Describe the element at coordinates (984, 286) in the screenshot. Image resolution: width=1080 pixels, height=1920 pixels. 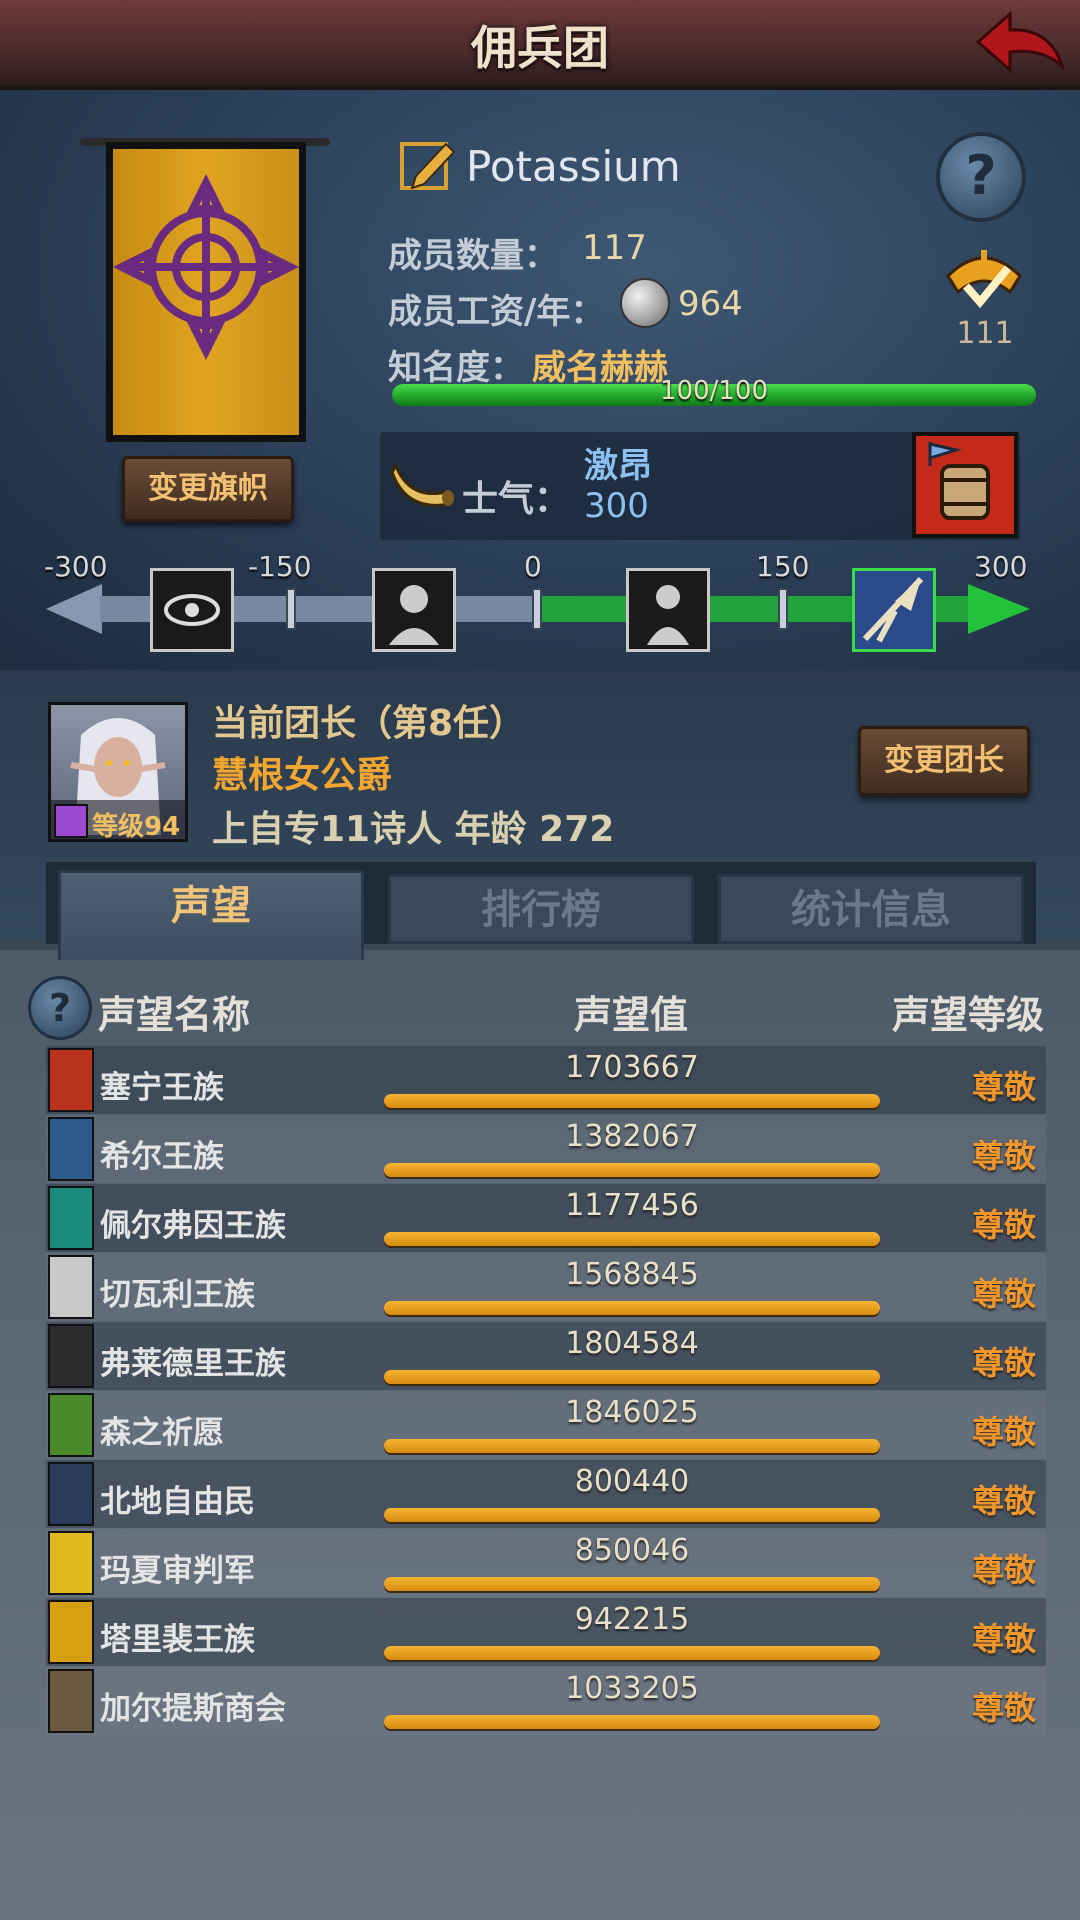
I see `achievement-emblem-icon` at that location.